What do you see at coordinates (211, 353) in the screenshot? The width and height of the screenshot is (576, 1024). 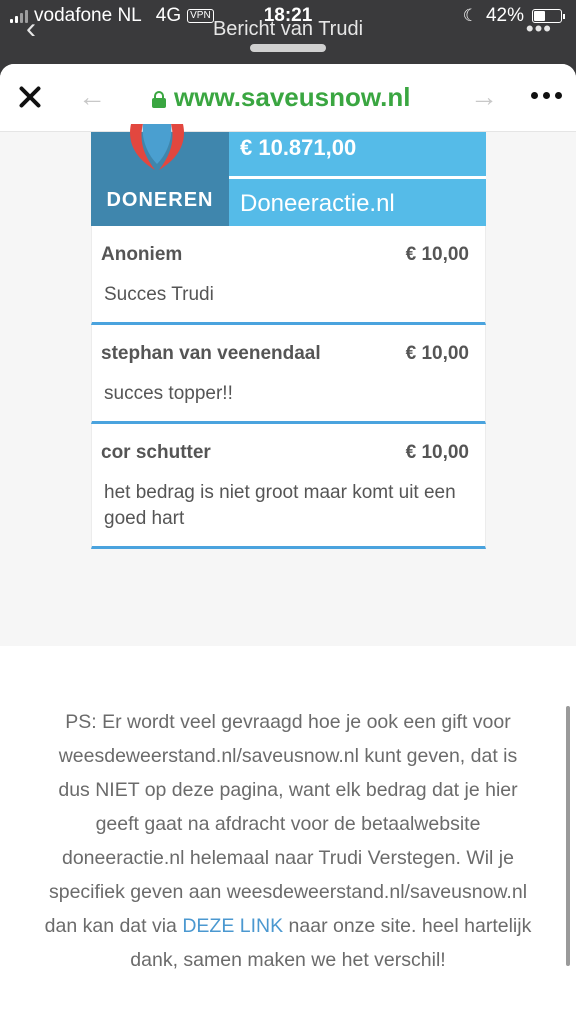 I see `donor-name: stephan van veenendaal` at bounding box center [211, 353].